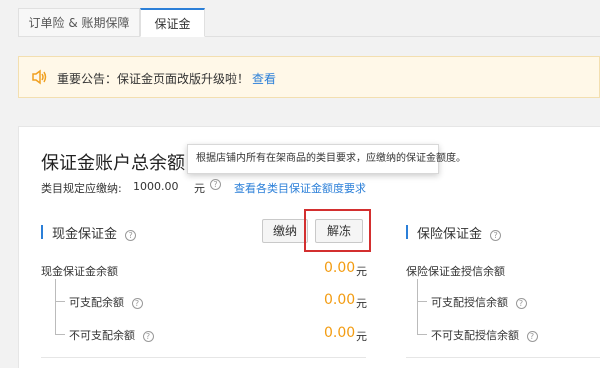  I want to click on cash-balance-label: 现金保证金余额, so click(79, 271).